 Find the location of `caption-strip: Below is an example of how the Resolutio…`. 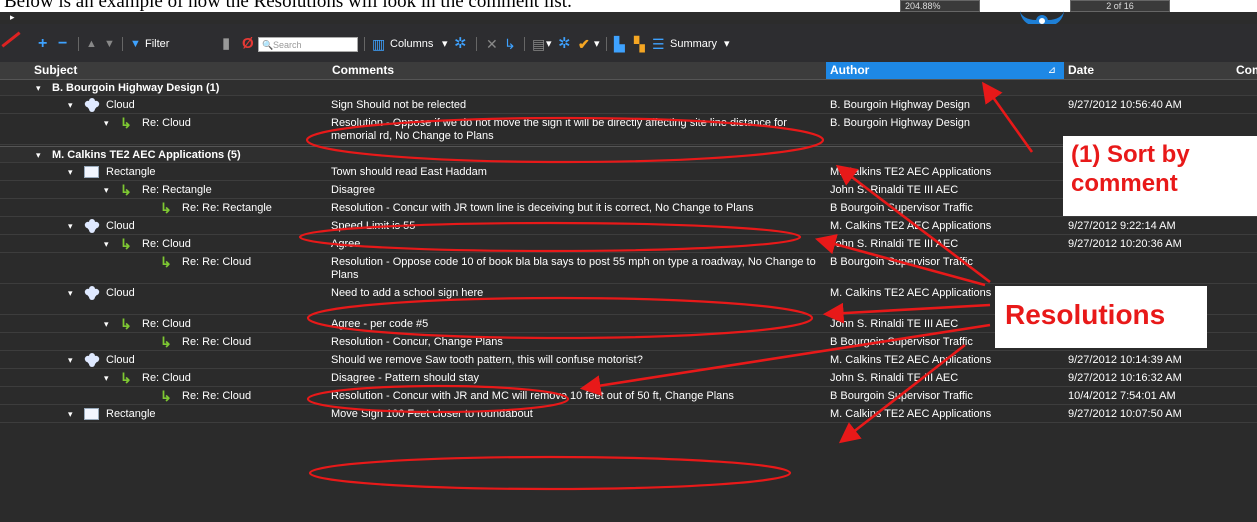

caption-strip: Below is an example of how the Resolutio… is located at coordinates (628, 12).